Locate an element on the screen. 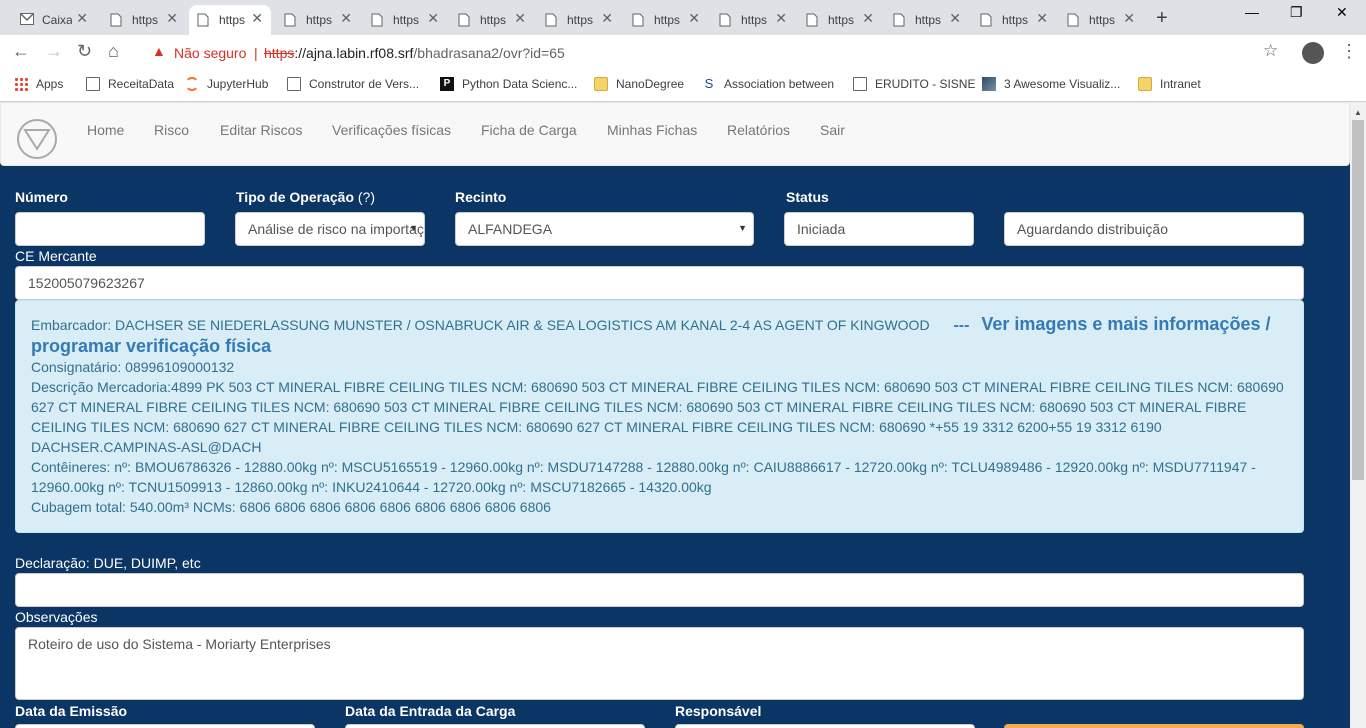 This screenshot has height=728, width=1366. reload-icon: ↻ is located at coordinates (84, 51).